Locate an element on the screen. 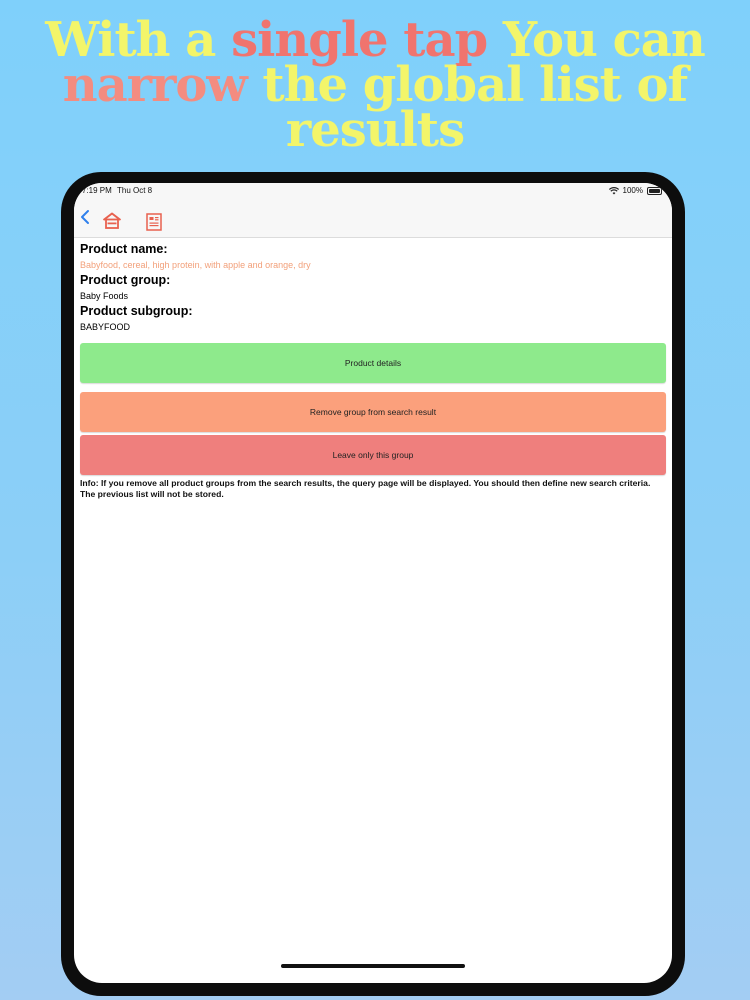 The height and width of the screenshot is (1000, 750). nav-bar is located at coordinates (373, 220).